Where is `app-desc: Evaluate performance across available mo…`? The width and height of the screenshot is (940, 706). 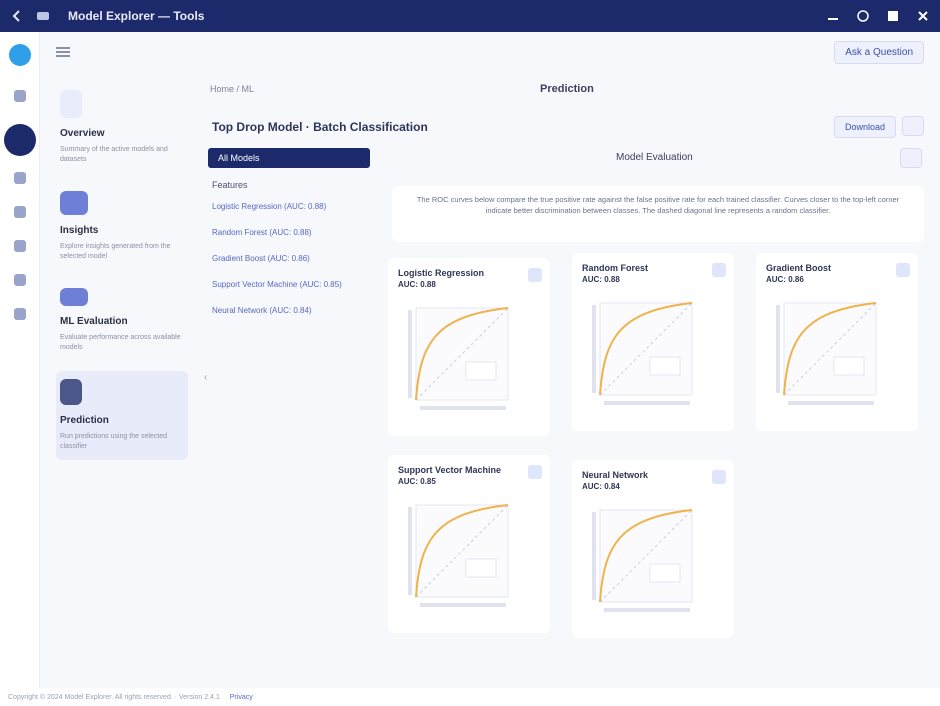 app-desc: Evaluate performance across available mo… is located at coordinates (120, 342).